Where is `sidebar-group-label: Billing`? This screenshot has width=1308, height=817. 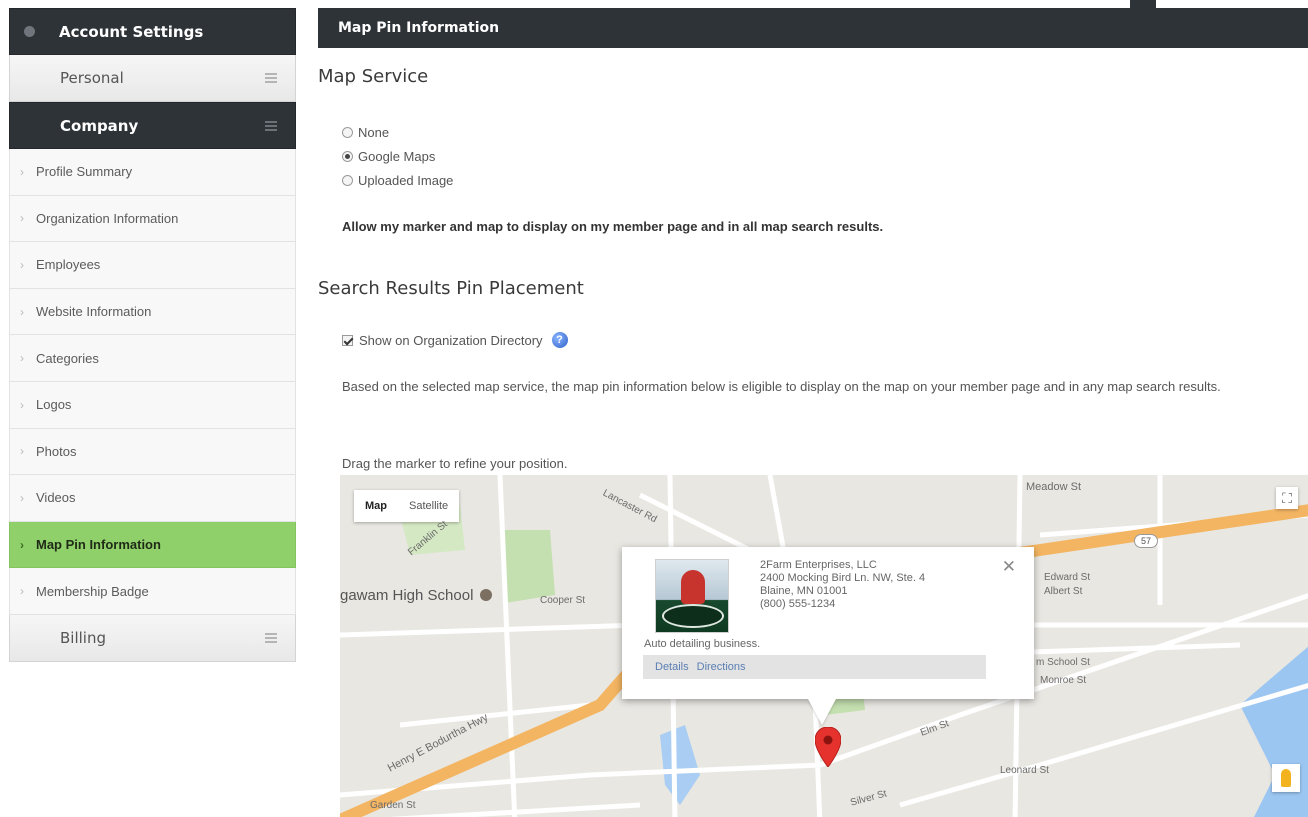 sidebar-group-label: Billing is located at coordinates (83, 637).